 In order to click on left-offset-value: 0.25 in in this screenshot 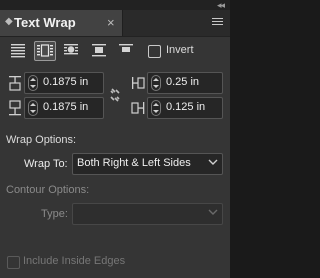, I will do `click(183, 82)`.